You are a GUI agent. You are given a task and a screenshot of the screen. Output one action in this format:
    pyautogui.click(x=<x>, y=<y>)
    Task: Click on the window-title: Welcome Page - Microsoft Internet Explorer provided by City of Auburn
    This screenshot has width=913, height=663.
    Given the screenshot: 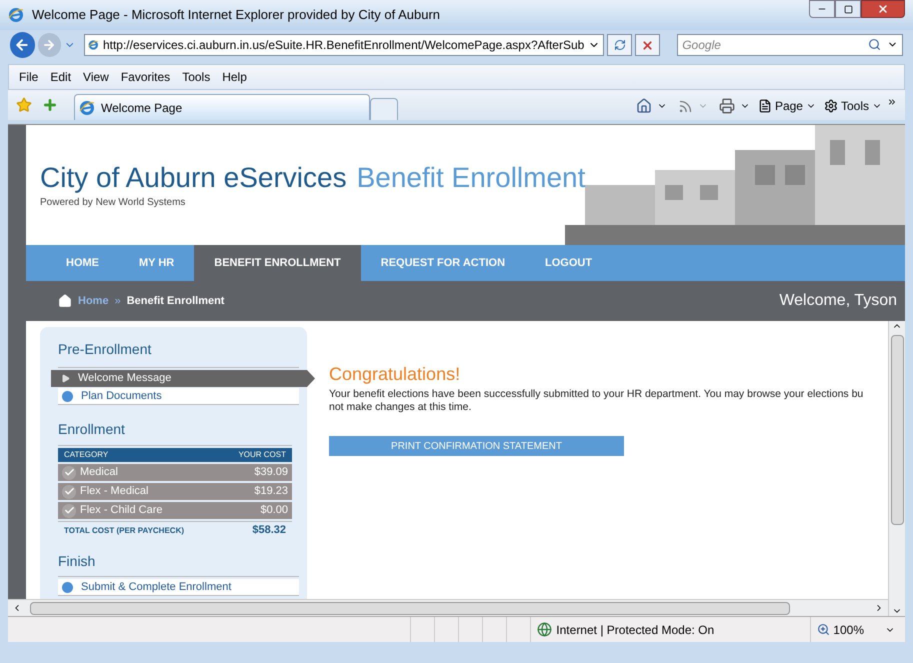 What is the action you would take?
    pyautogui.click(x=236, y=15)
    